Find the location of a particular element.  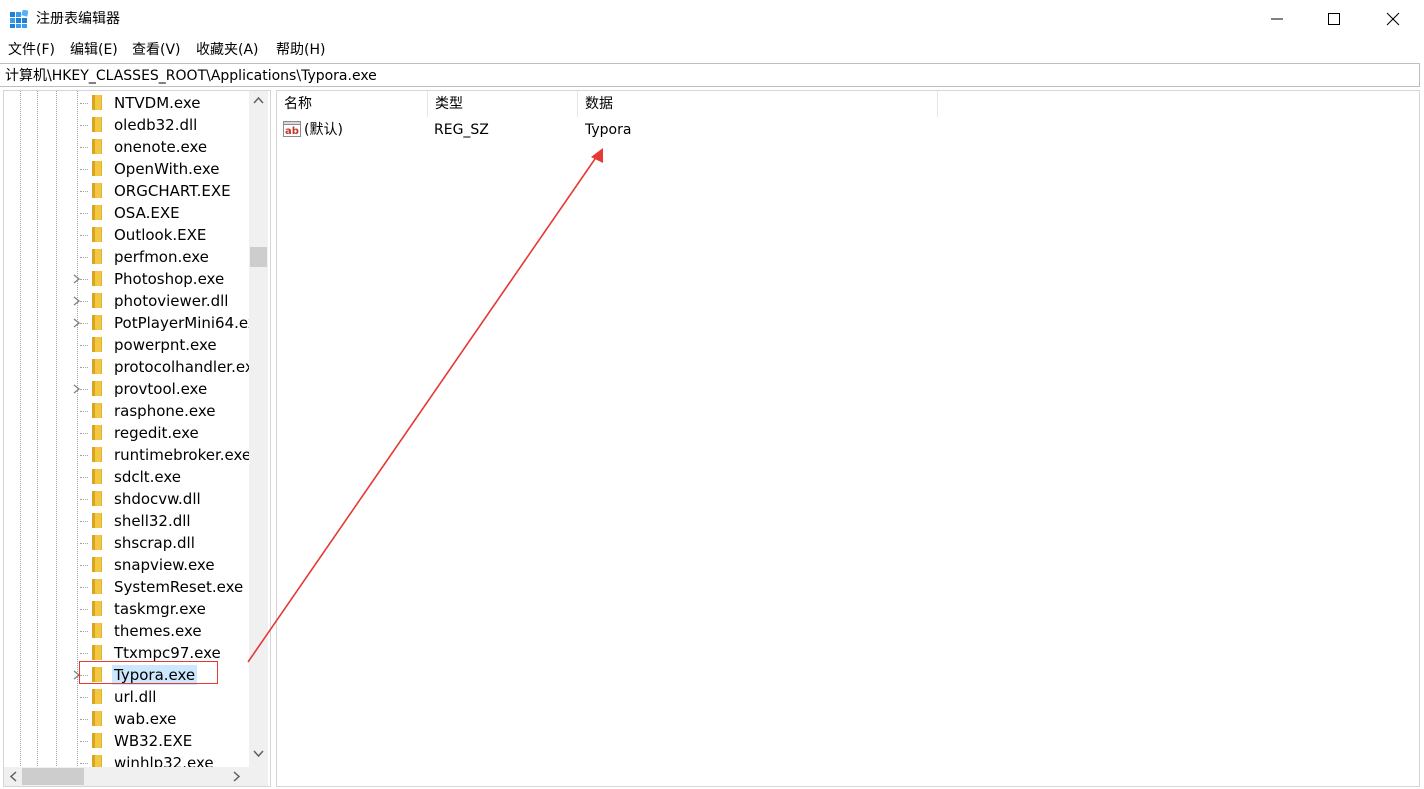

menu-help: 帮助(H) is located at coordinates (300, 50).